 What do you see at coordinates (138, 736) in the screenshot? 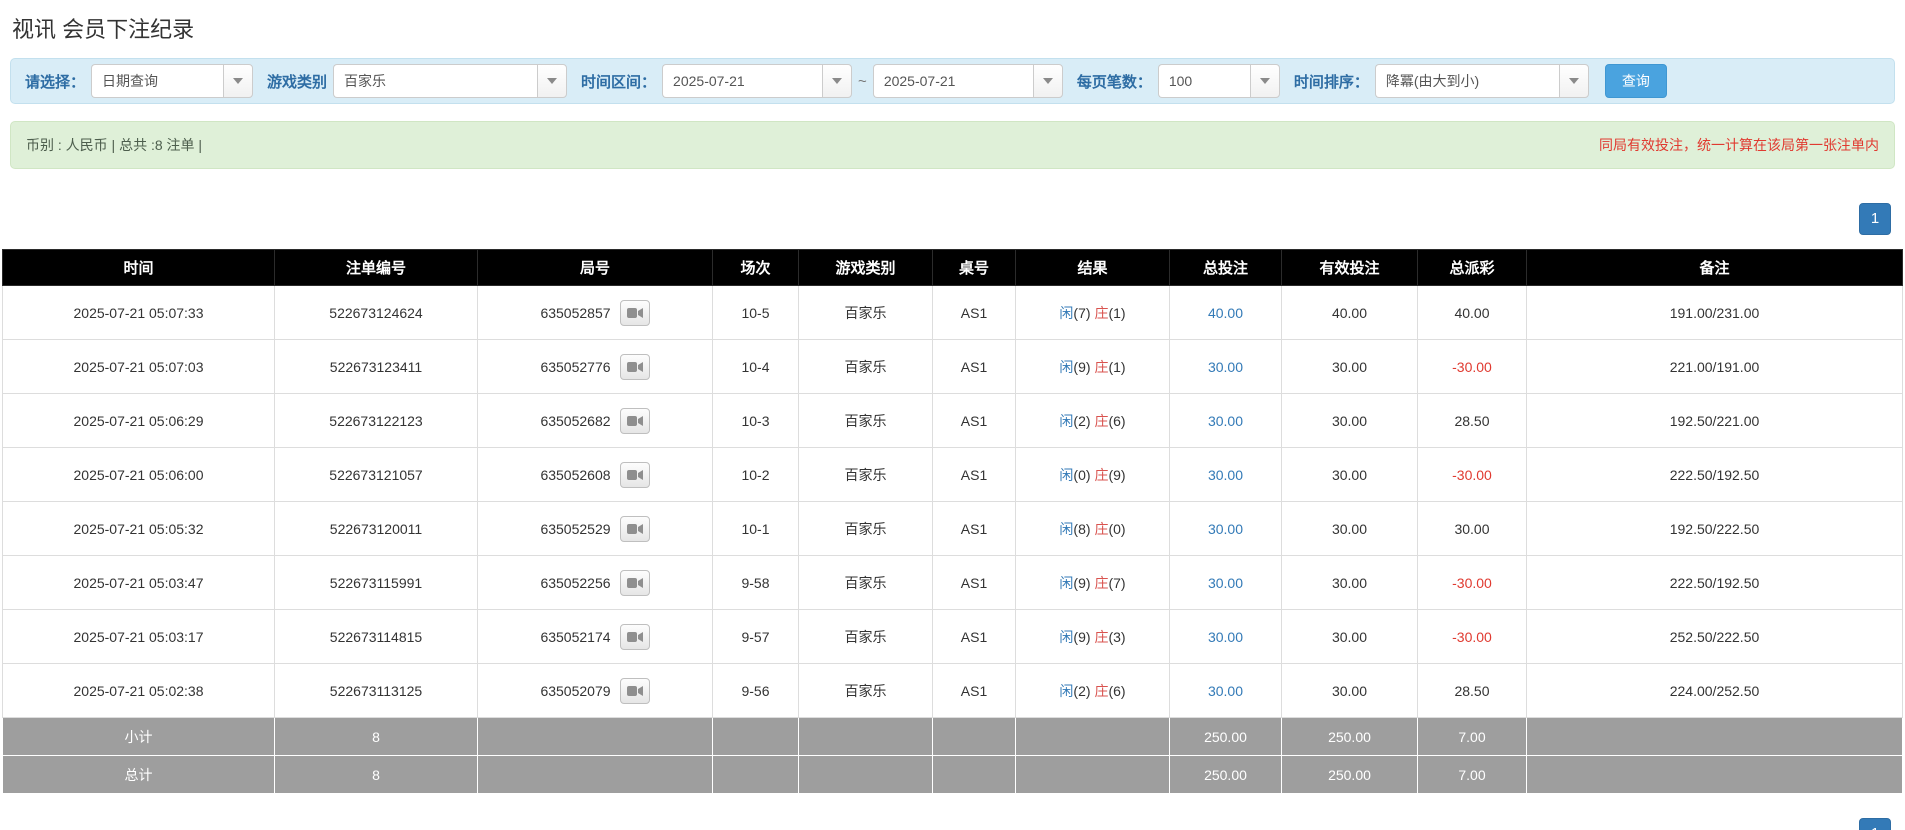
I see `summary-label: 小计` at bounding box center [138, 736].